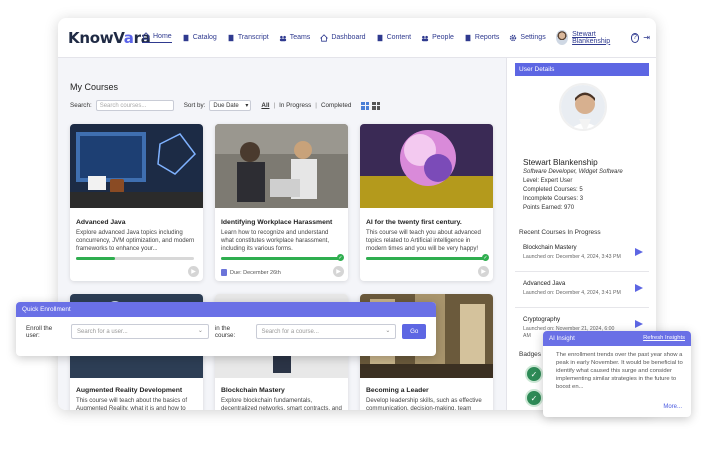 The image size is (714, 450). What do you see at coordinates (553, 190) in the screenshot?
I see `completed-count: Completed Courses: 5` at bounding box center [553, 190].